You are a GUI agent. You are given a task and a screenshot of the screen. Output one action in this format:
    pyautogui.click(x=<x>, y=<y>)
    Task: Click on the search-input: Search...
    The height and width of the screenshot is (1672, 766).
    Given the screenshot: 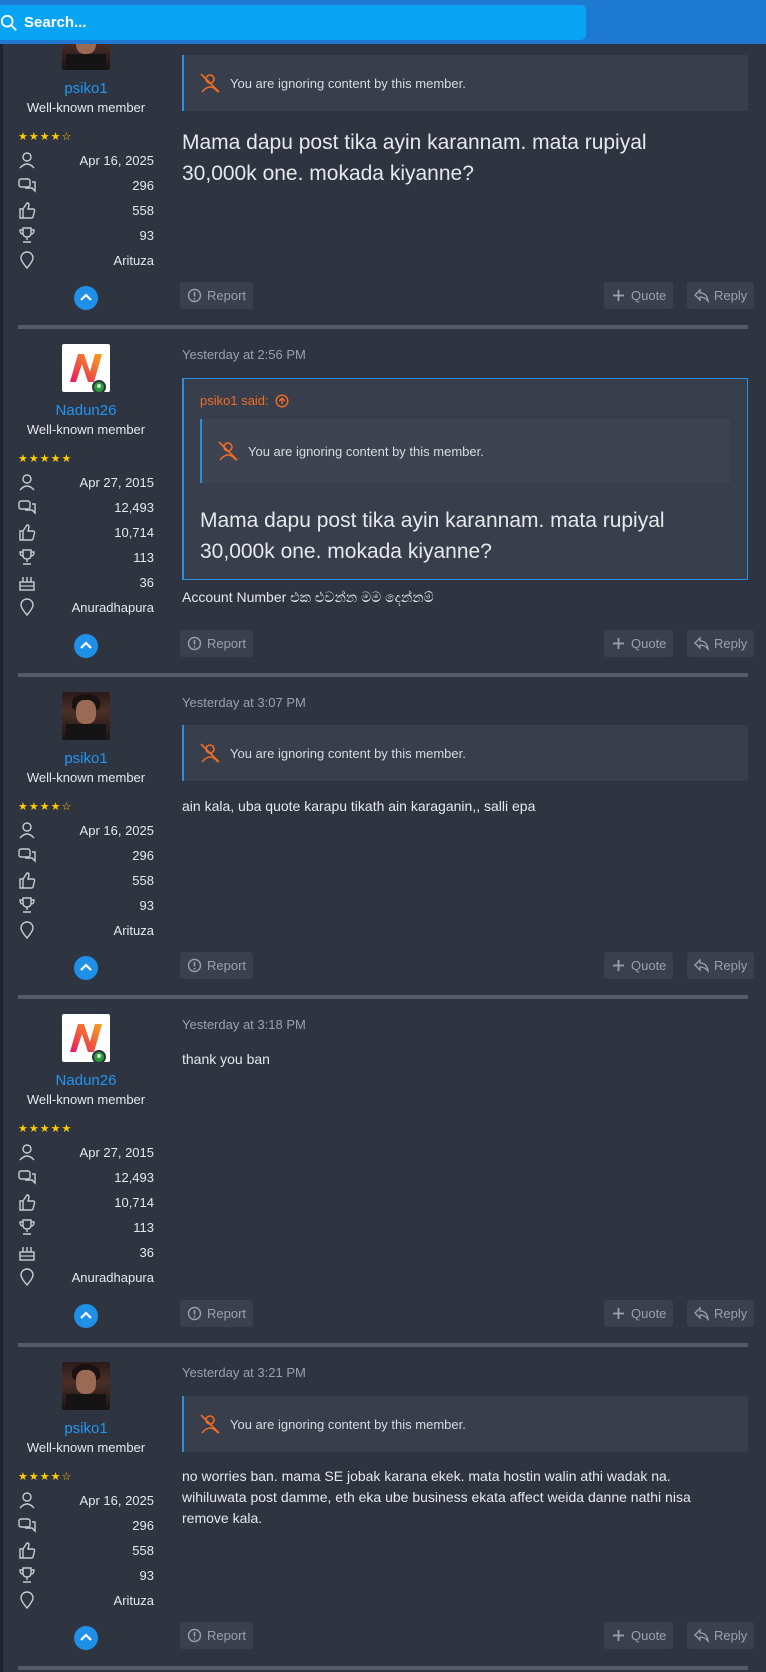 What is the action you would take?
    pyautogui.click(x=293, y=22)
    